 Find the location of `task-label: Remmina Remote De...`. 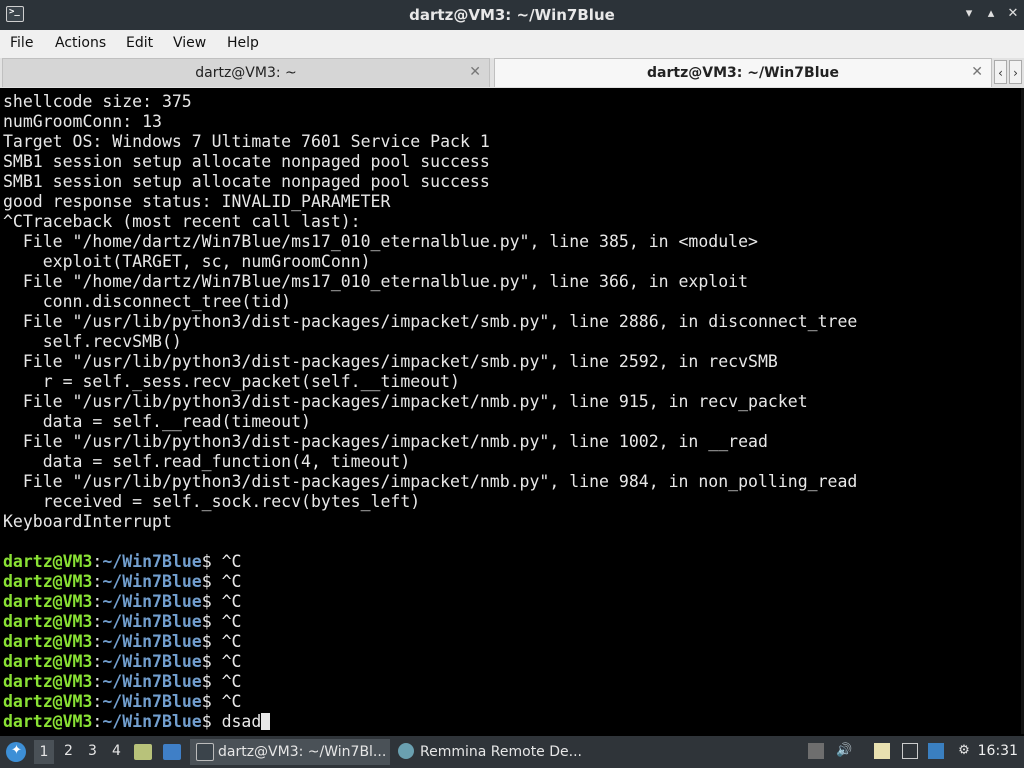

task-label: Remmina Remote De... is located at coordinates (501, 752).